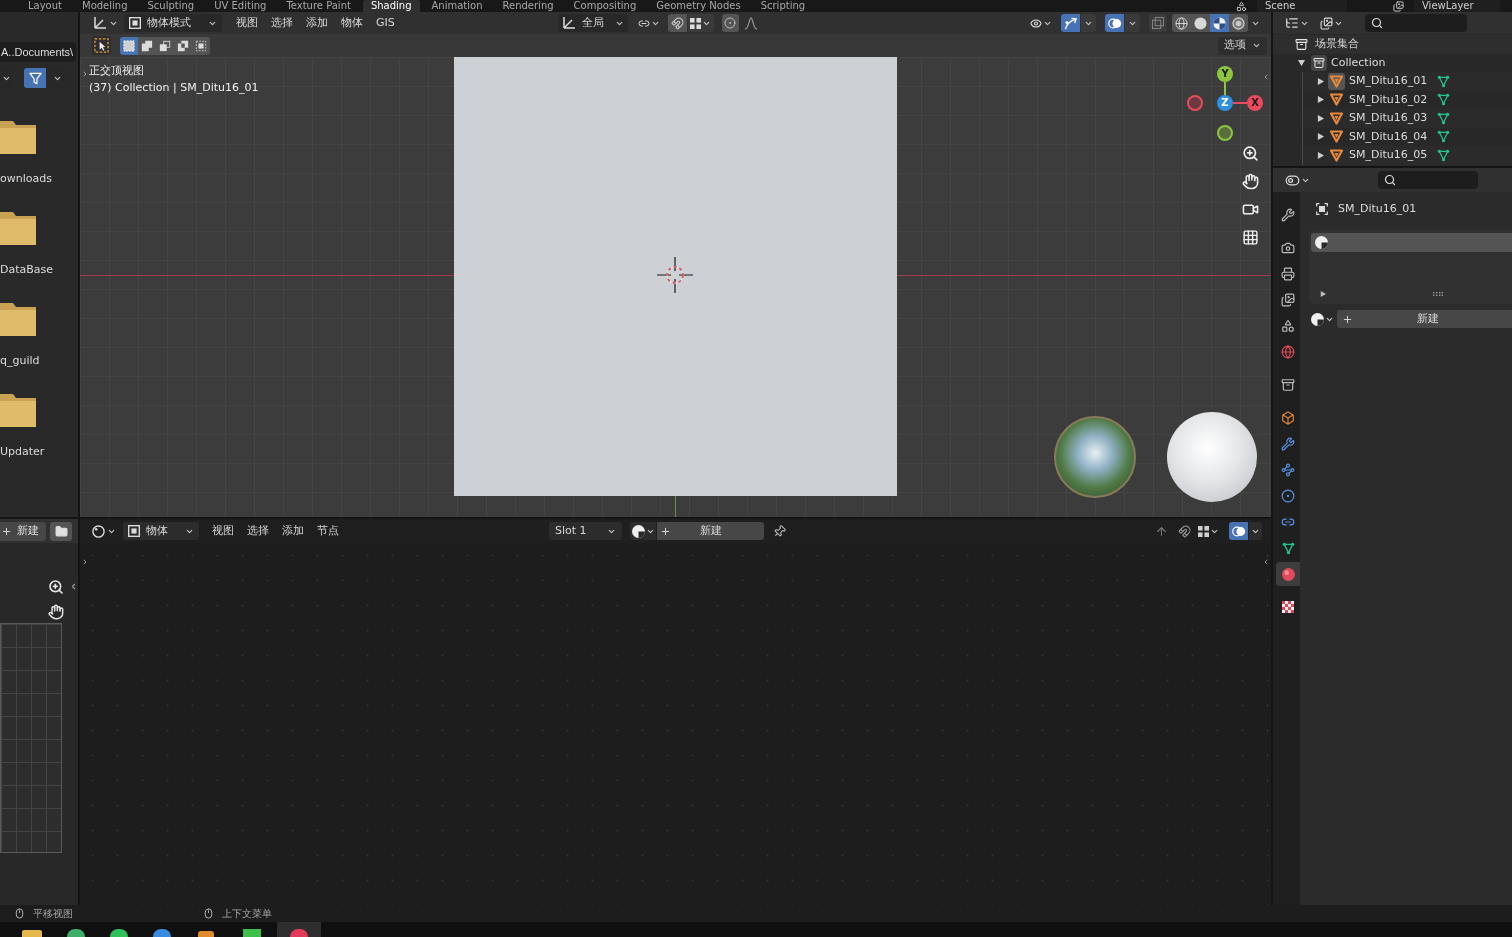  Describe the element at coordinates (750, 23) in the screenshot. I see `bell-curve-icon` at that location.